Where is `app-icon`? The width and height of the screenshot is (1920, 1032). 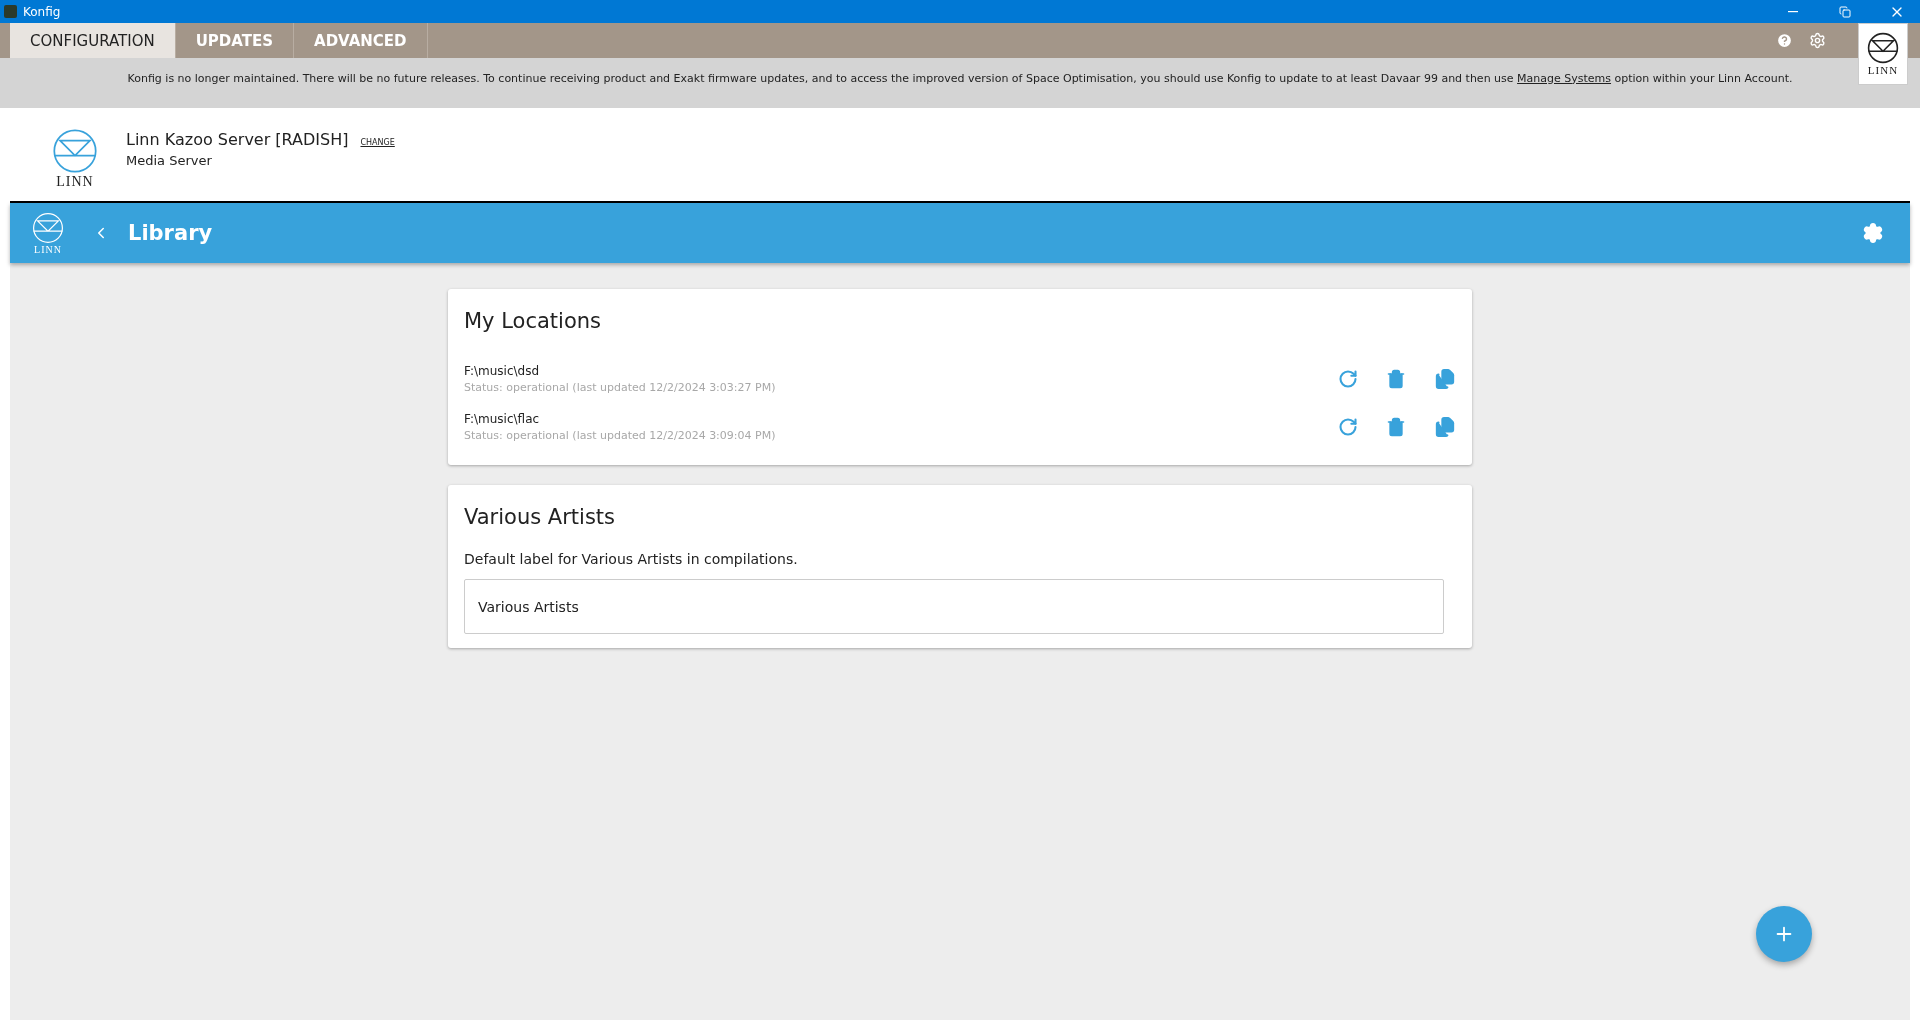 app-icon is located at coordinates (10, 11).